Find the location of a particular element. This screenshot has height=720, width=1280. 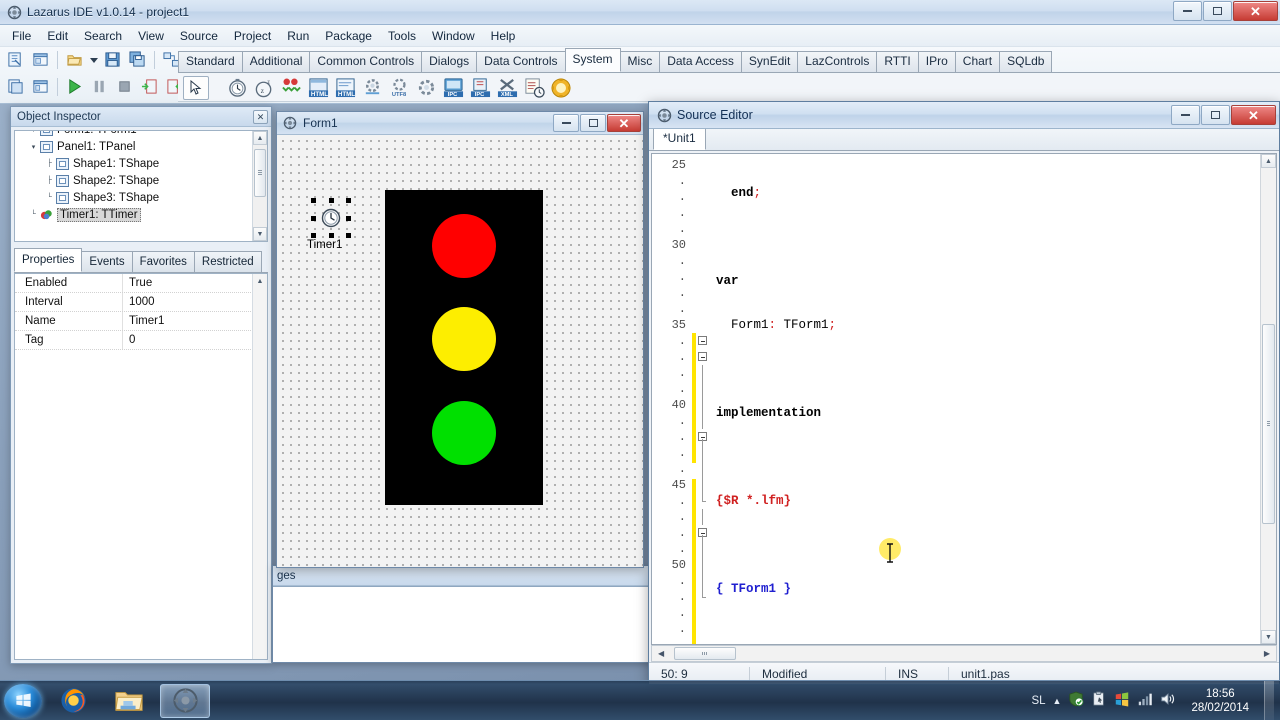

taskbar-lazarus is located at coordinates (185, 700).